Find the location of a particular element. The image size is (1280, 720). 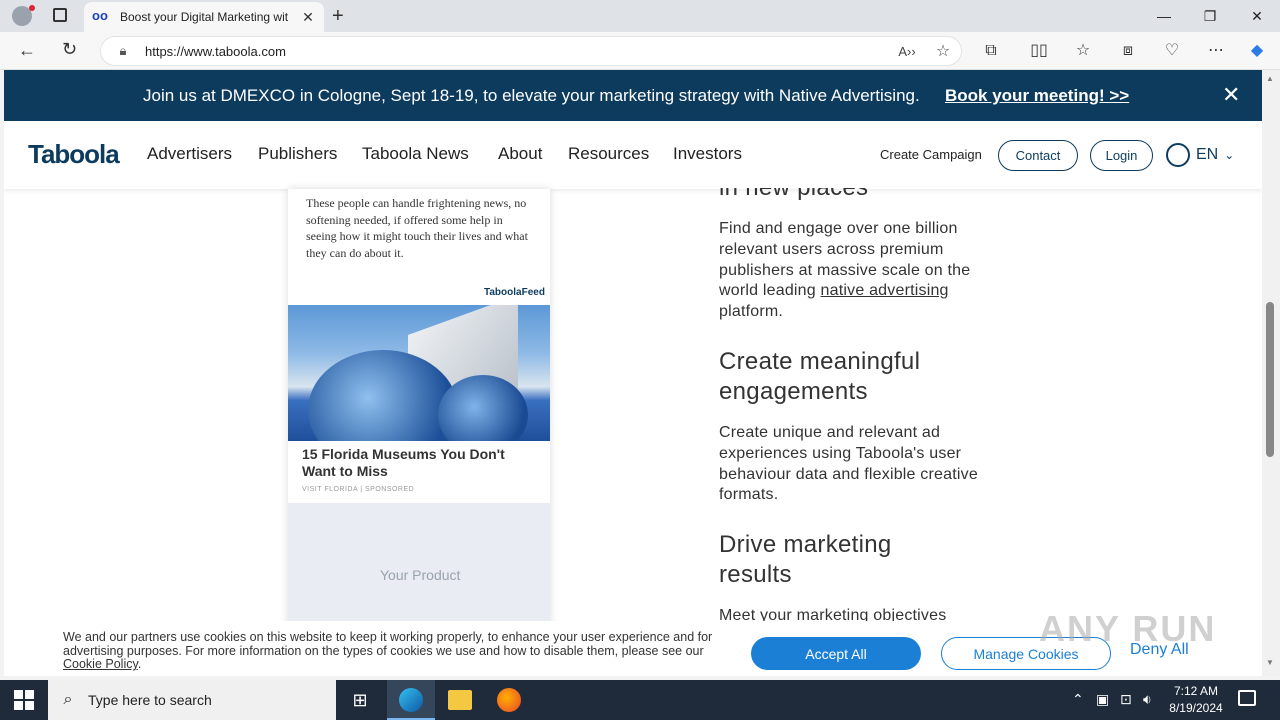

edge-icon is located at coordinates (411, 700).